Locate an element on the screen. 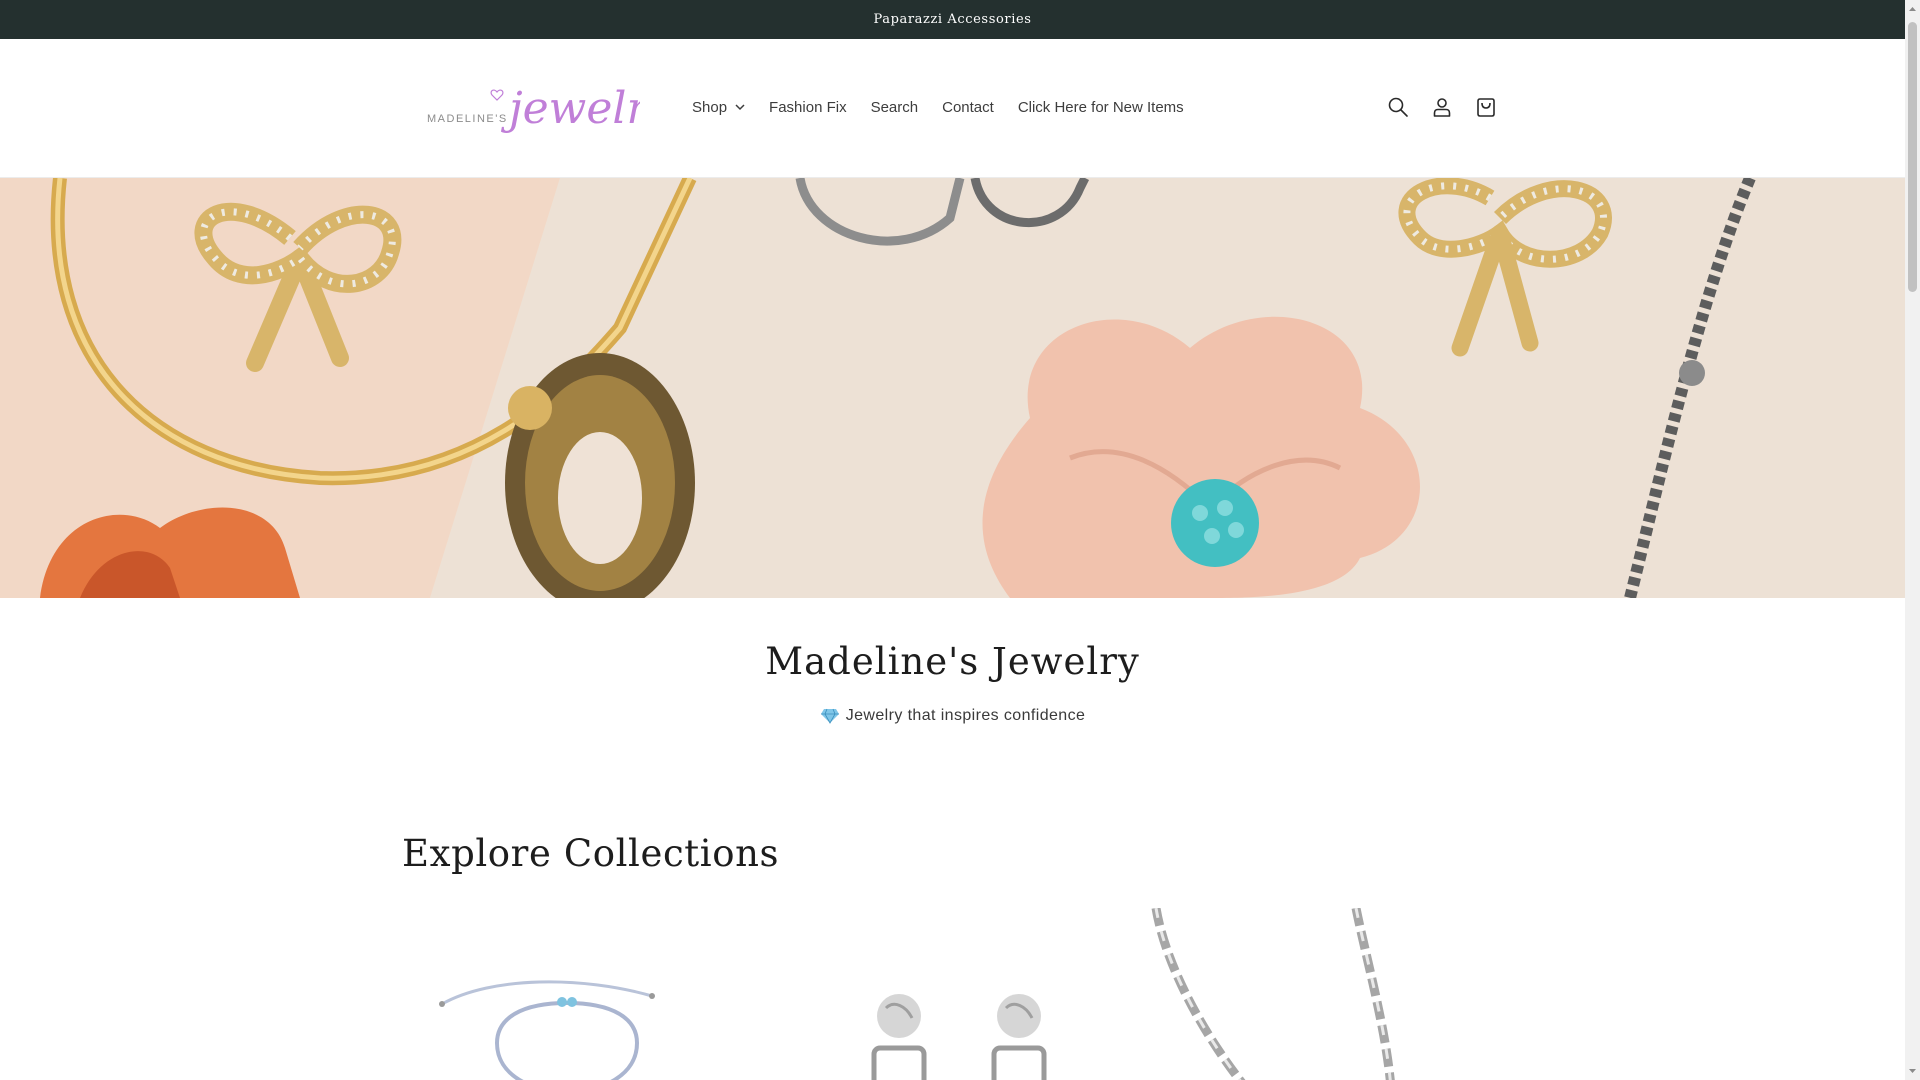 The height and width of the screenshot is (1080, 1920). logo-graphic: MADELINE'S jewelry is located at coordinates (550, 108).